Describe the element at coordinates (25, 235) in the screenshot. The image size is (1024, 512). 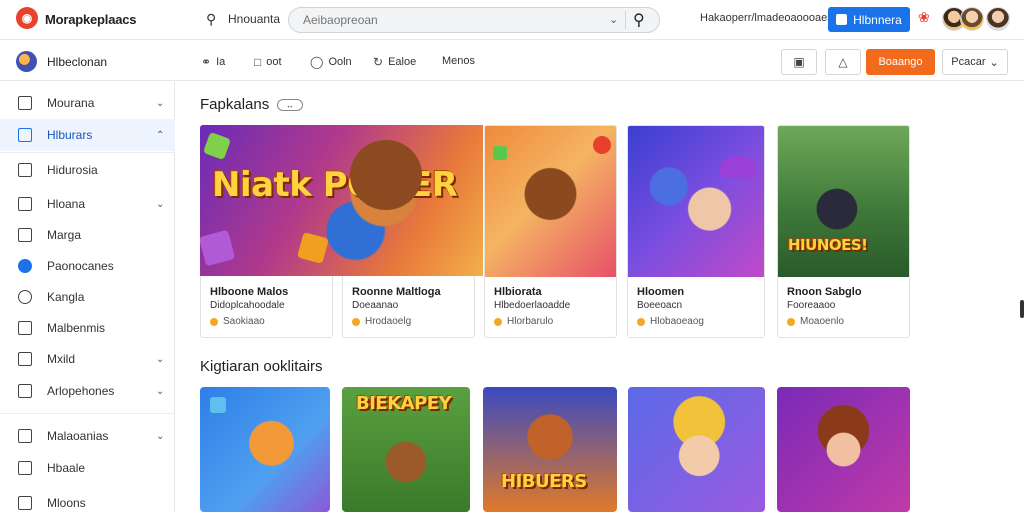
I see `calendar-icon` at that location.